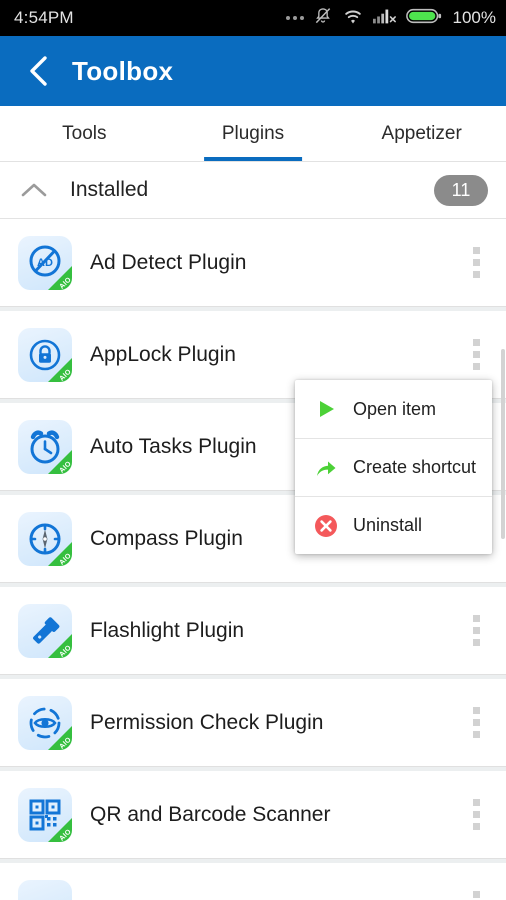  What do you see at coordinates (253, 18) in the screenshot?
I see `status-bar: 4:54PM 100%` at bounding box center [253, 18].